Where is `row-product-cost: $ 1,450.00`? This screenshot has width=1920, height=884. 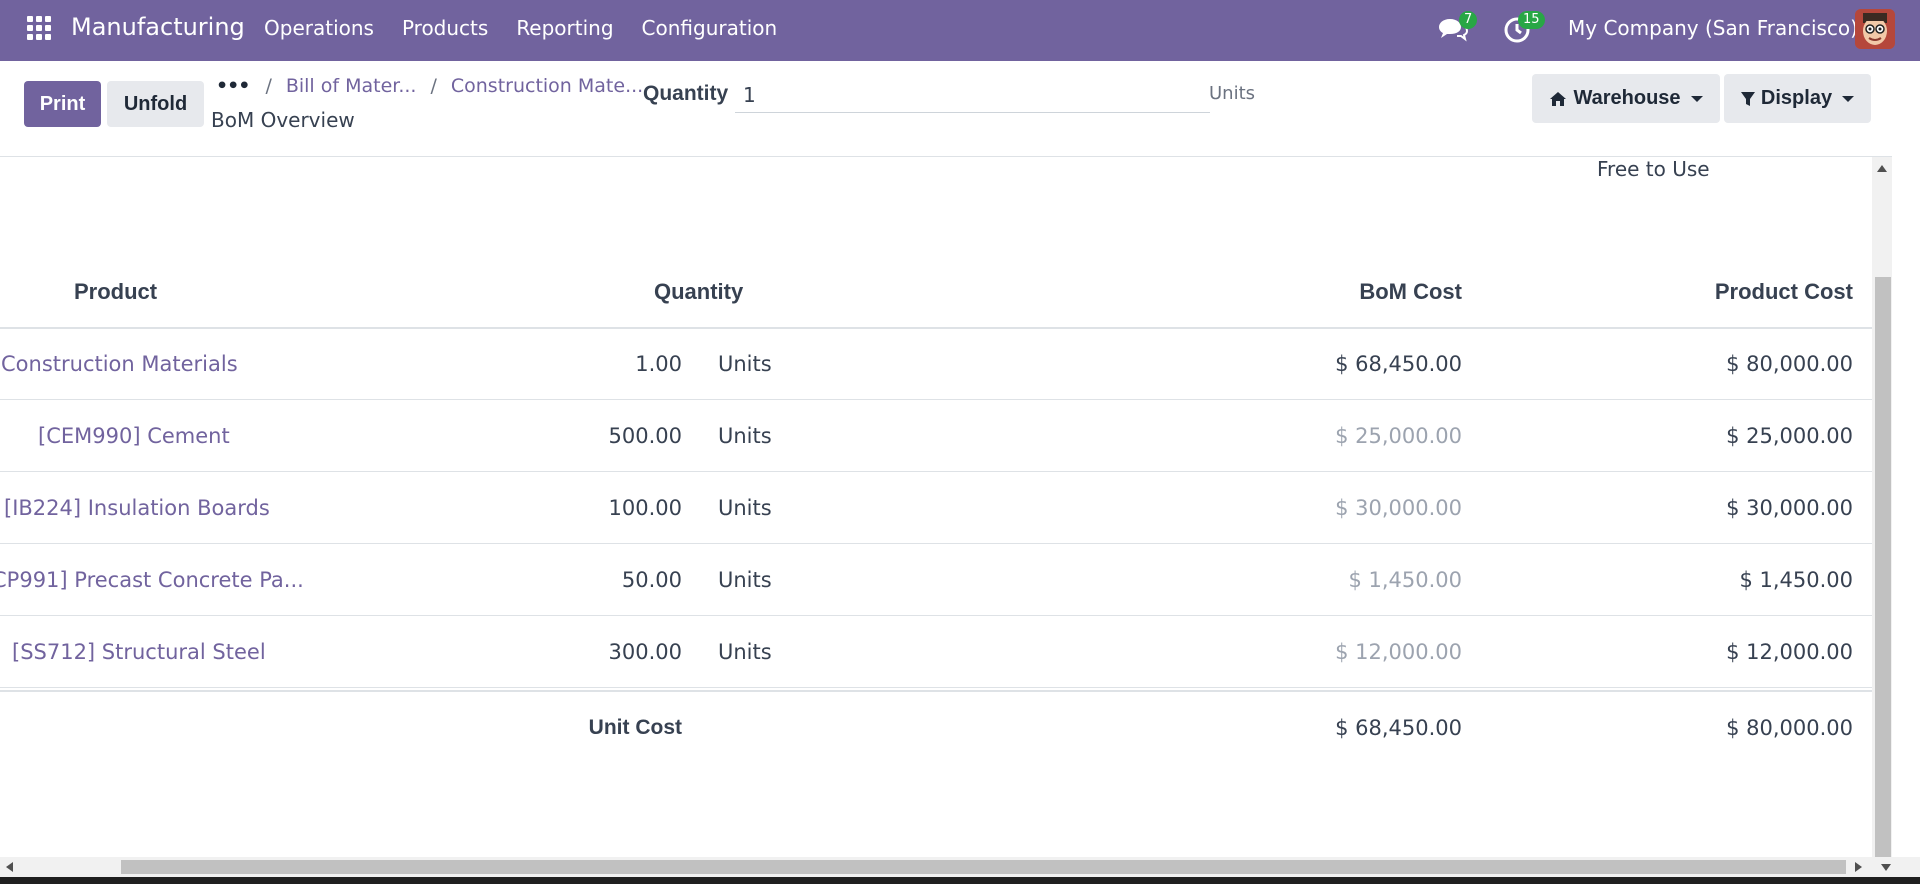 row-product-cost: $ 1,450.00 is located at coordinates (1796, 580).